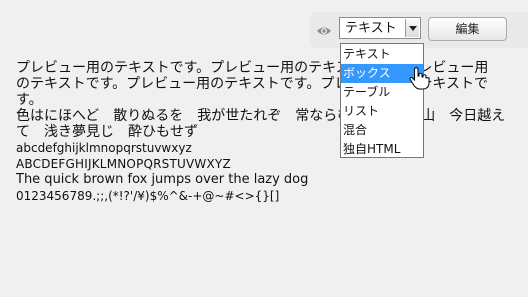  I want to click on preview-digits-symbols: 0123456789.;;,(*!?'/¥)$%^&-+@~#<>{}[], so click(148, 196).